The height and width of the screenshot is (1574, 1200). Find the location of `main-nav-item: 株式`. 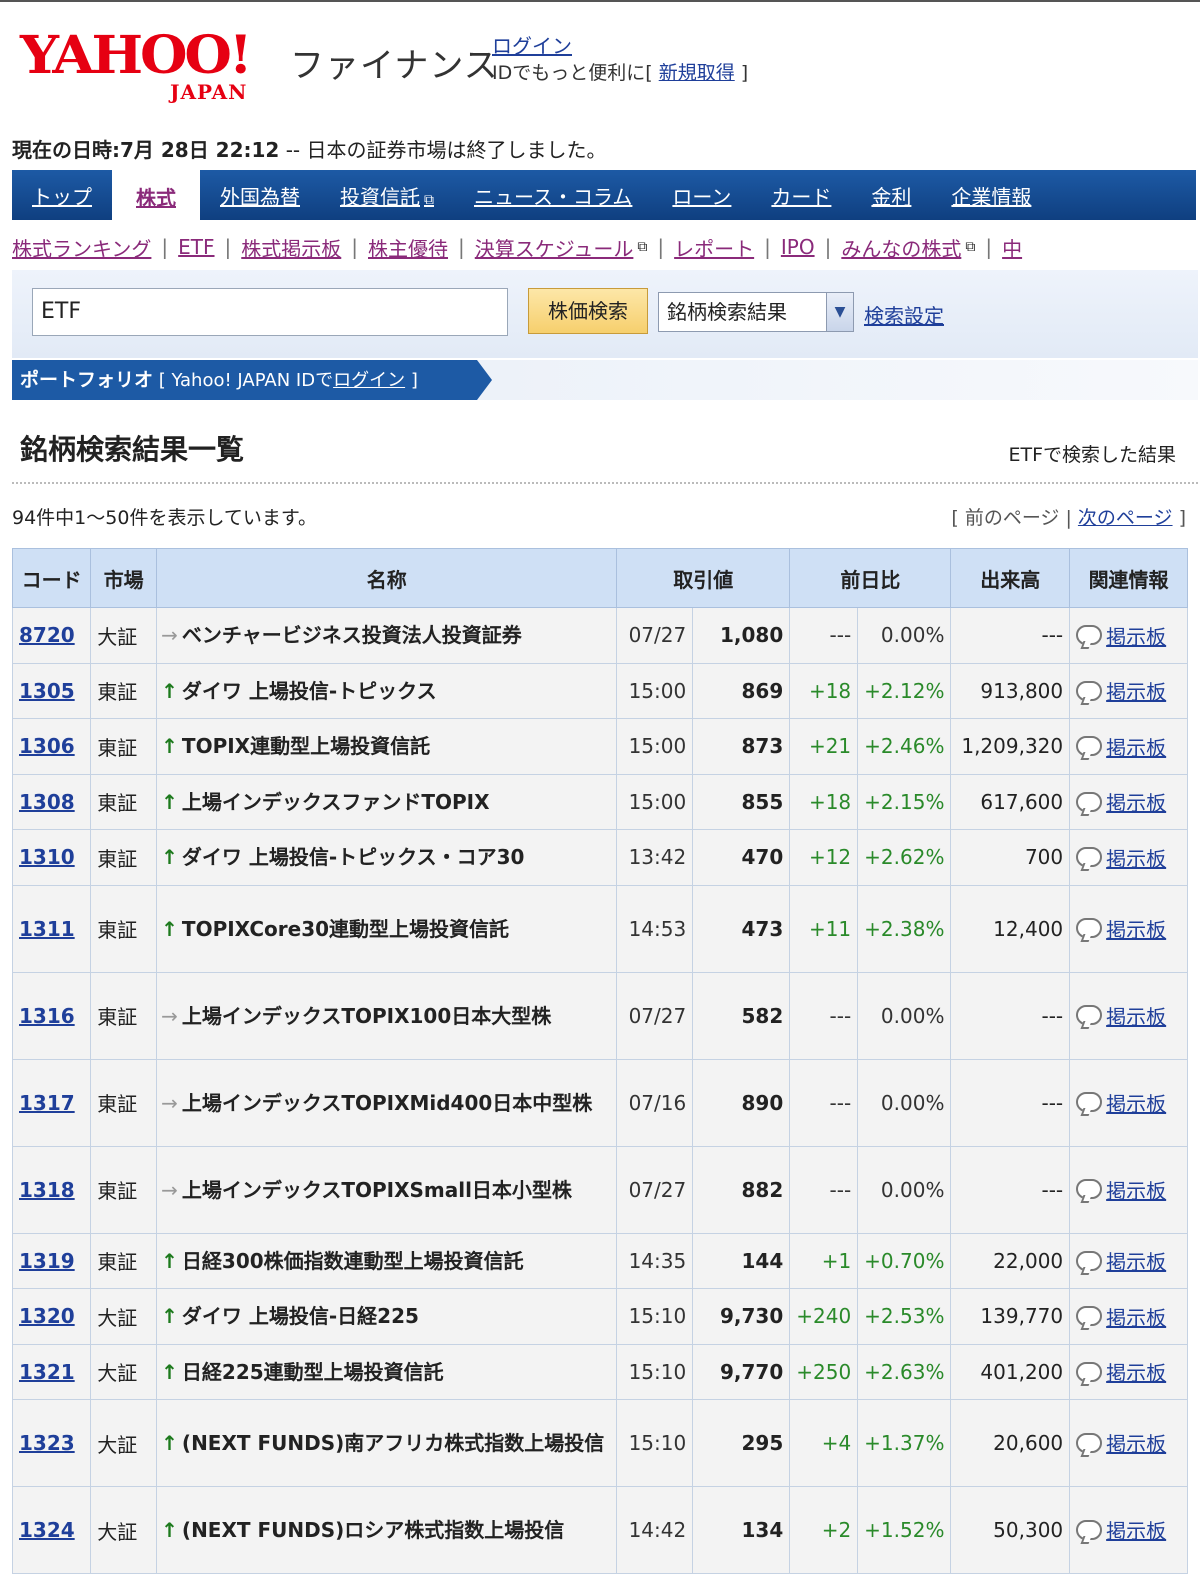

main-nav-item: 株式 is located at coordinates (156, 195).